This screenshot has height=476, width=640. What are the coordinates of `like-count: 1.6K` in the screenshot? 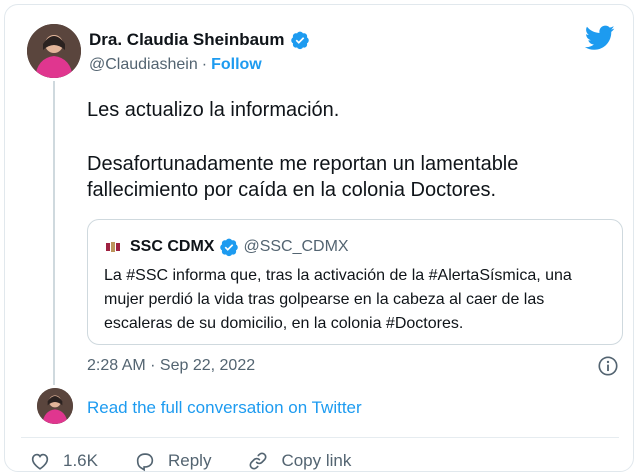 It's located at (80, 460).